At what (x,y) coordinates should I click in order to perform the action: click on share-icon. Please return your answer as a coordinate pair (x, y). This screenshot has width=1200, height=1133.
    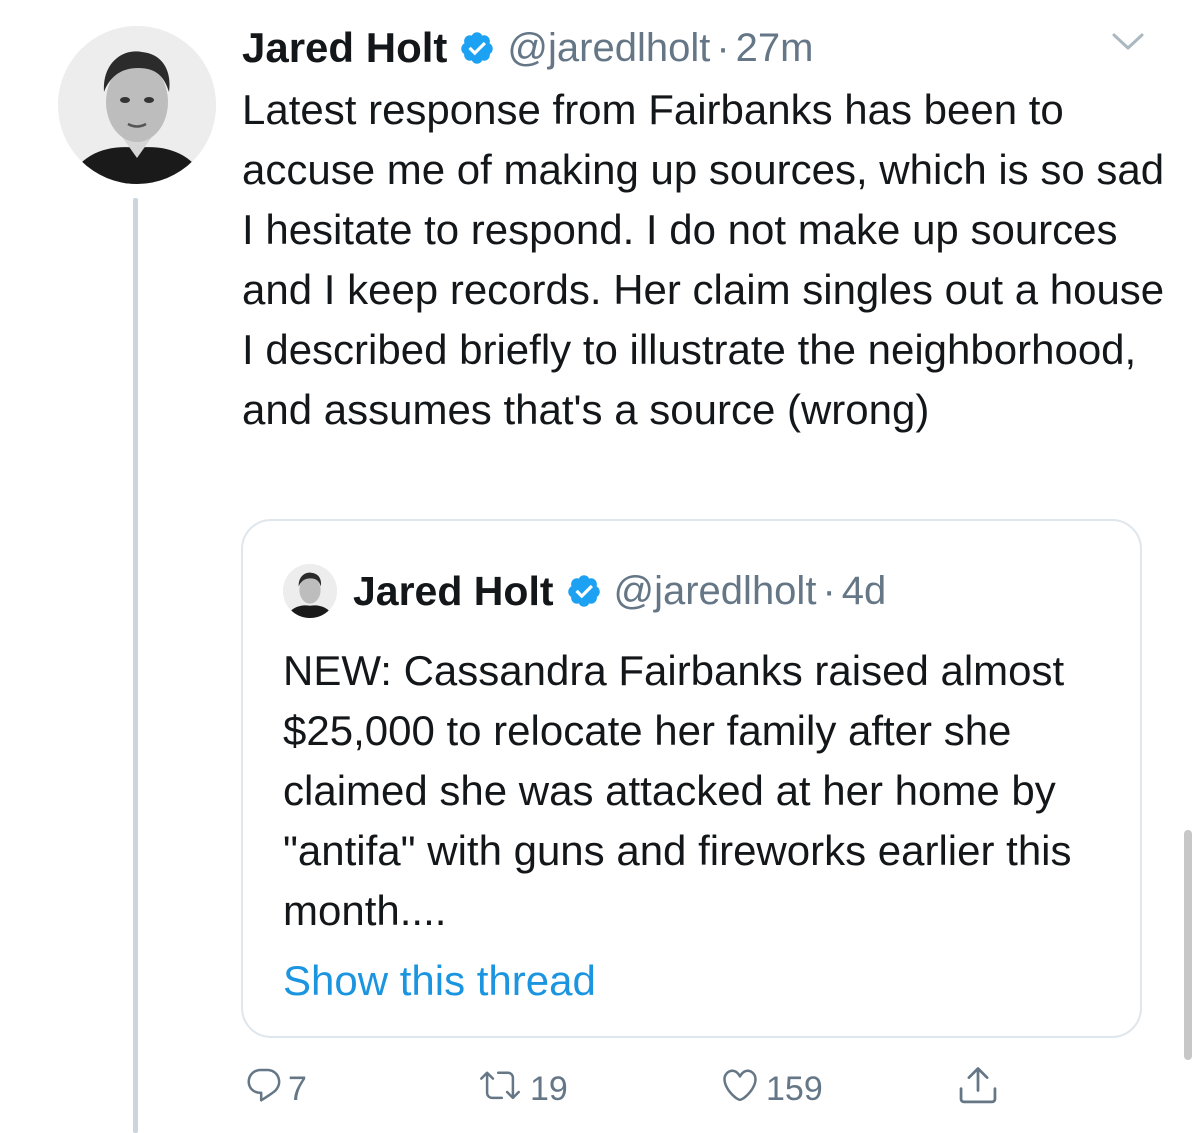
    Looking at the image, I should click on (978, 1089).